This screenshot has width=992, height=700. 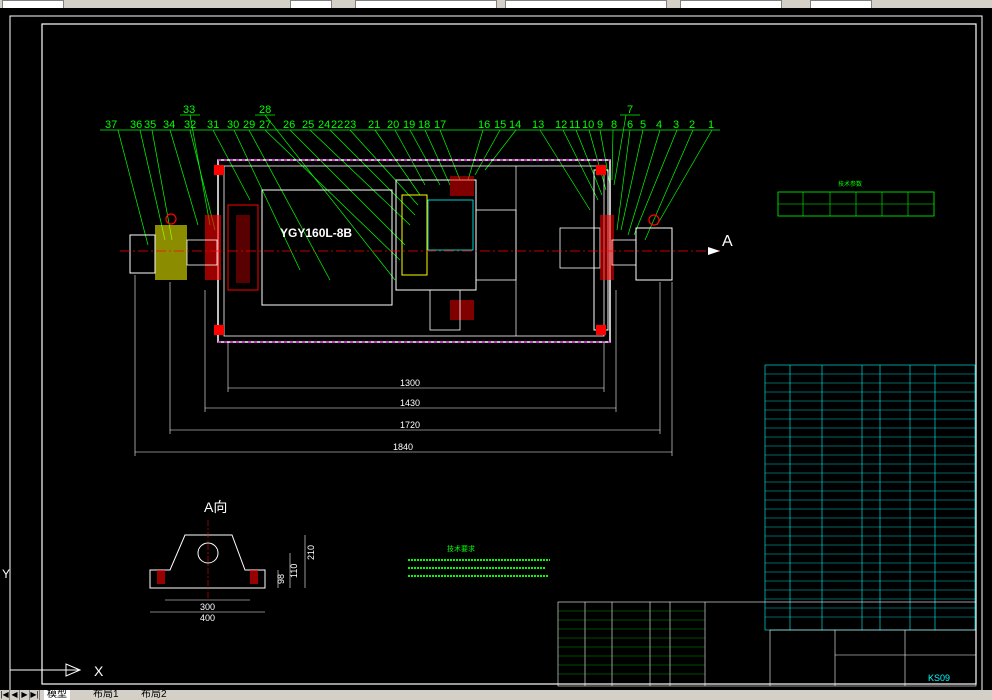 I want to click on part-22: 22, so click(x=337, y=125).